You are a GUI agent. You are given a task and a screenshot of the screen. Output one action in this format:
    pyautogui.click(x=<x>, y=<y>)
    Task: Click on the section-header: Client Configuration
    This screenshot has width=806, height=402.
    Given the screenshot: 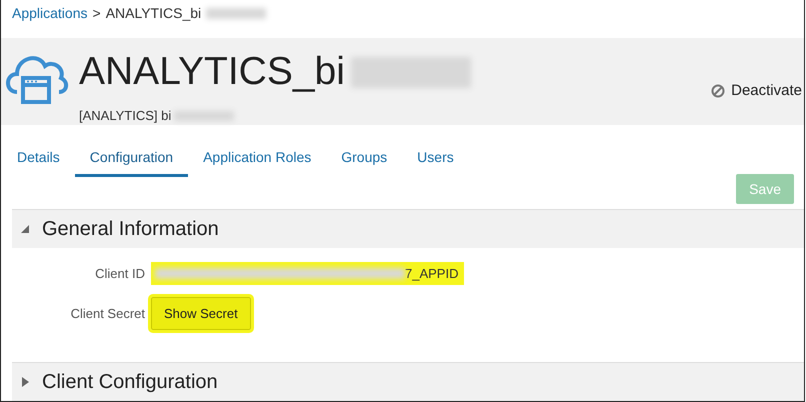 What is the action you would take?
    pyautogui.click(x=408, y=381)
    